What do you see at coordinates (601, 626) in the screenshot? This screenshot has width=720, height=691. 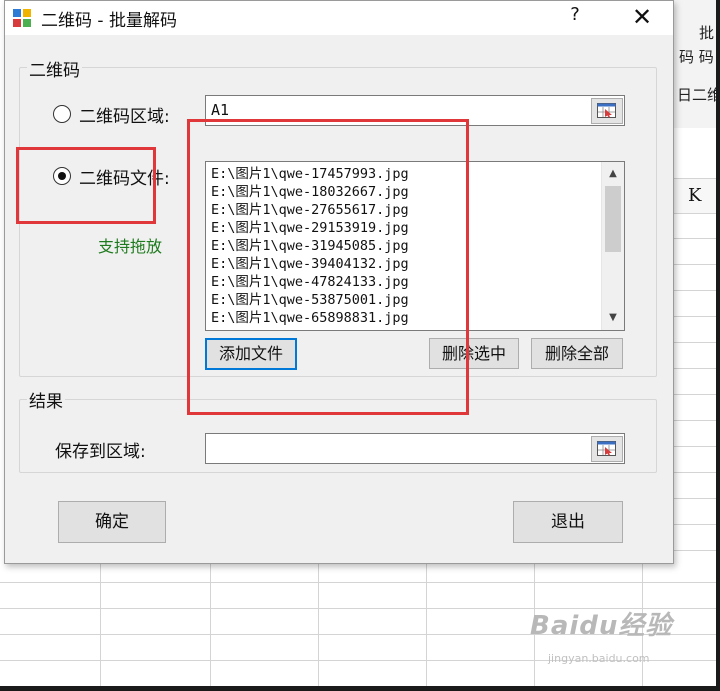 I see `watermark: Baidu经验` at bounding box center [601, 626].